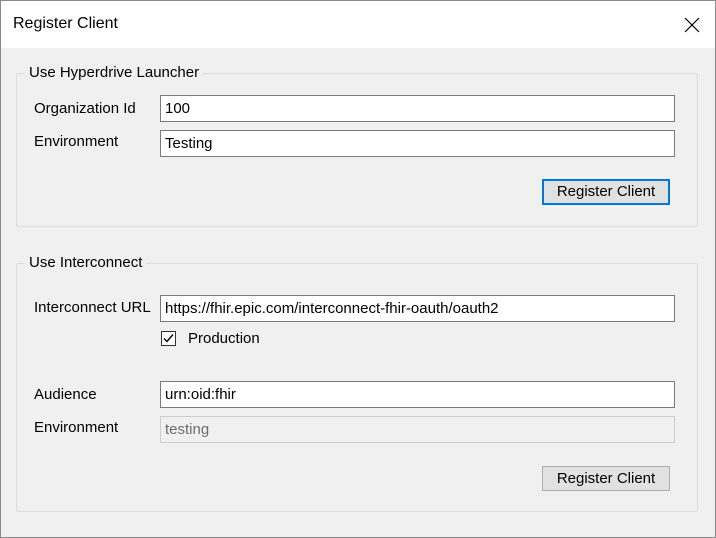  Describe the element at coordinates (92, 307) in the screenshot. I see `interconnect-url-label: Interconnect URL` at that location.